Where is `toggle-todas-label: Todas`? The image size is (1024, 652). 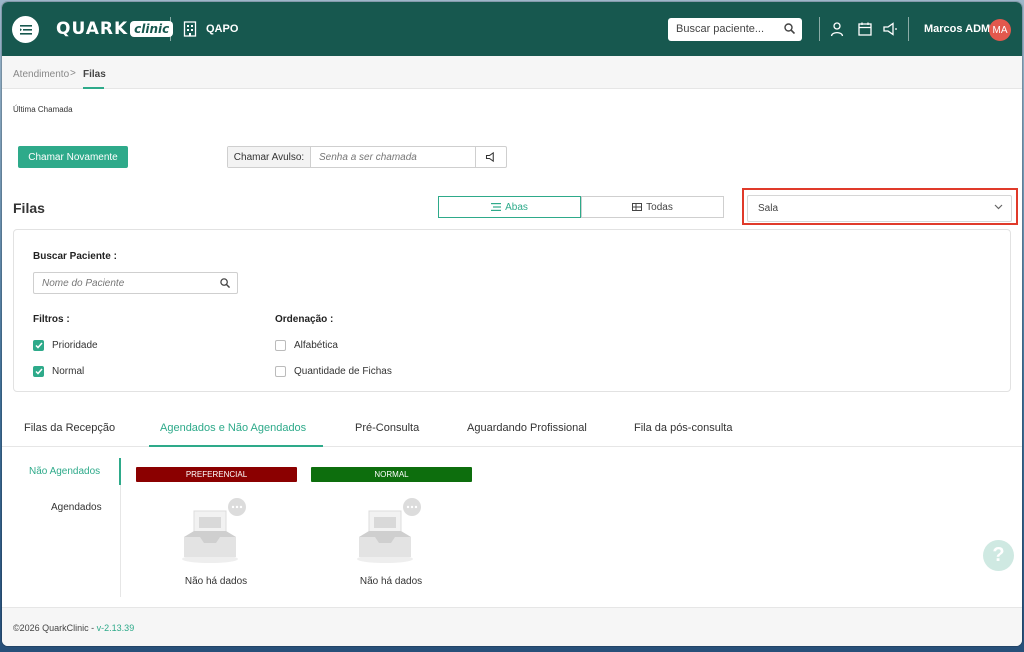
toggle-todas-label: Todas is located at coordinates (659, 207).